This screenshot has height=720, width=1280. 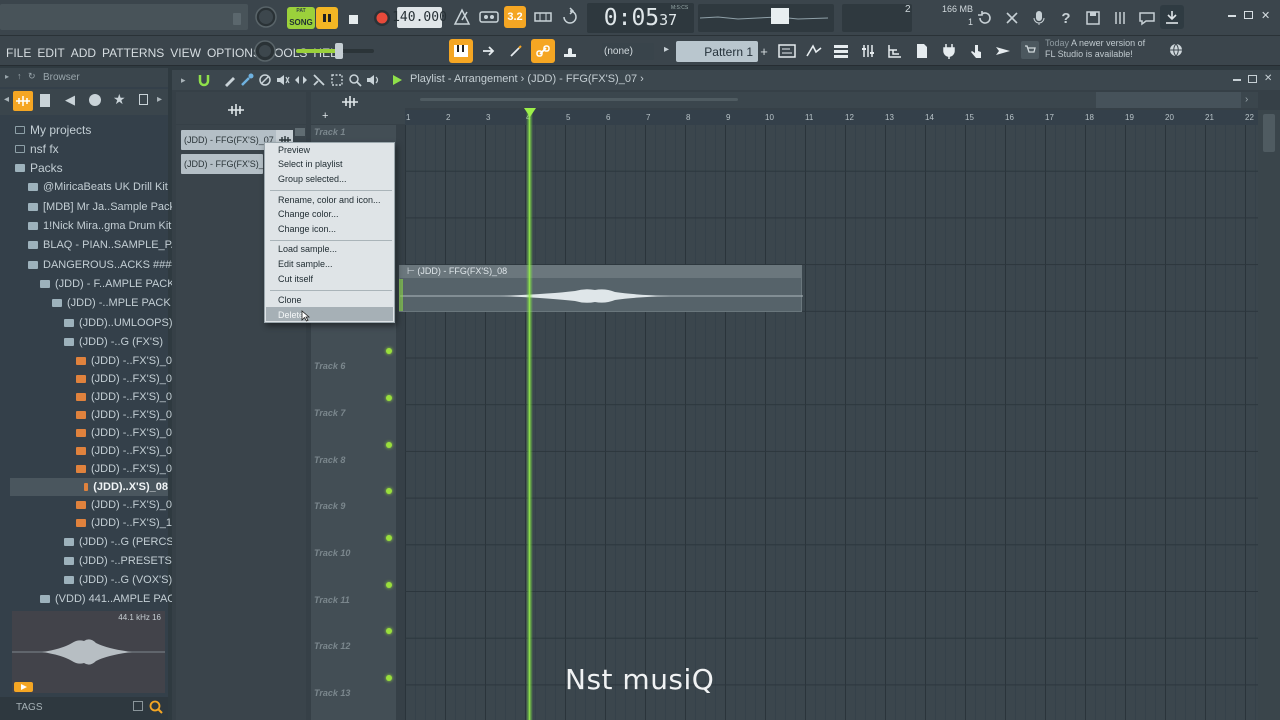 What do you see at coordinates (489, 51) in the screenshot?
I see `arrow-right-icon` at bounding box center [489, 51].